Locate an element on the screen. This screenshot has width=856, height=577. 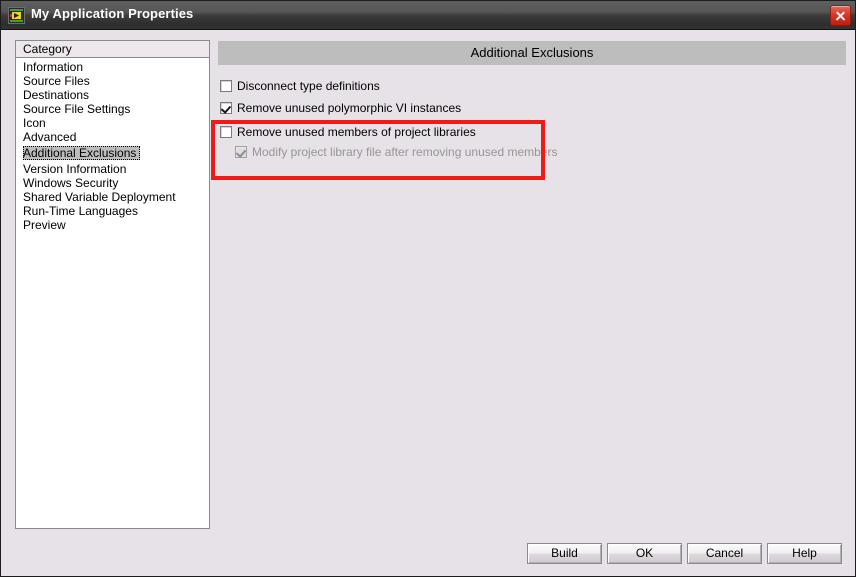
cancel-button: Cancel is located at coordinates (724, 553).